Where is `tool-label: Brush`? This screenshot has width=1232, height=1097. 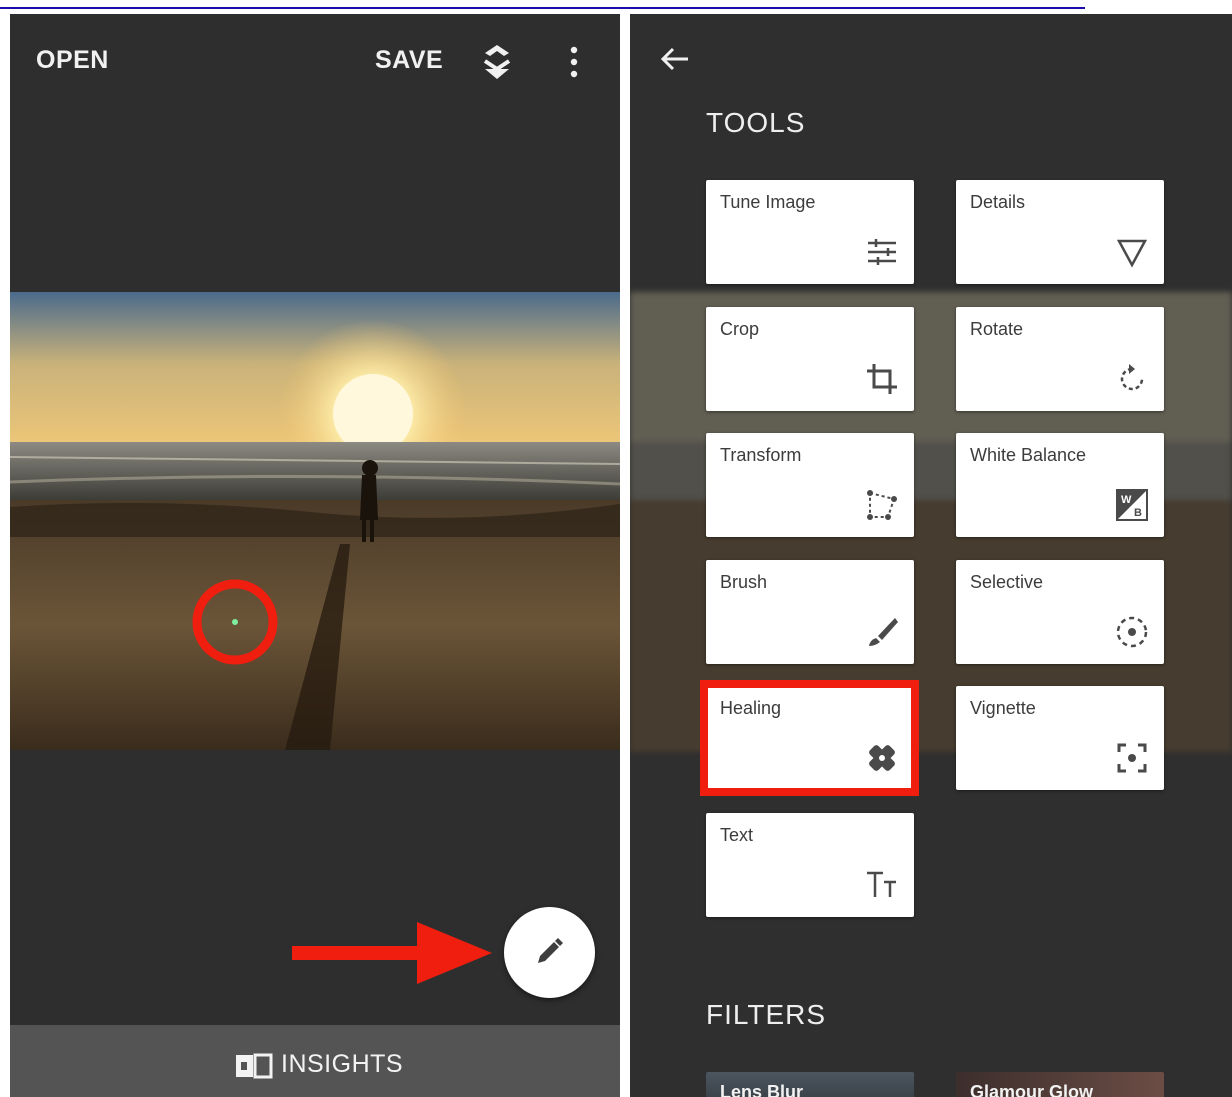 tool-label: Brush is located at coordinates (744, 582).